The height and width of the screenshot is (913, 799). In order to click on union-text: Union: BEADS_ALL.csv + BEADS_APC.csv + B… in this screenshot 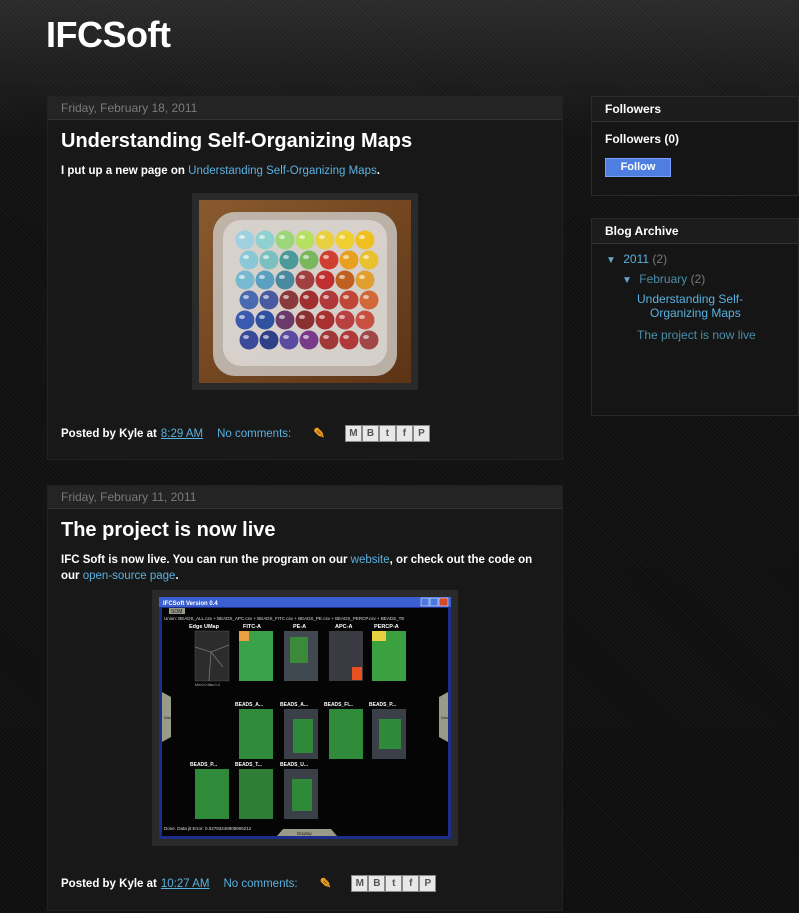, I will do `click(284, 618)`.